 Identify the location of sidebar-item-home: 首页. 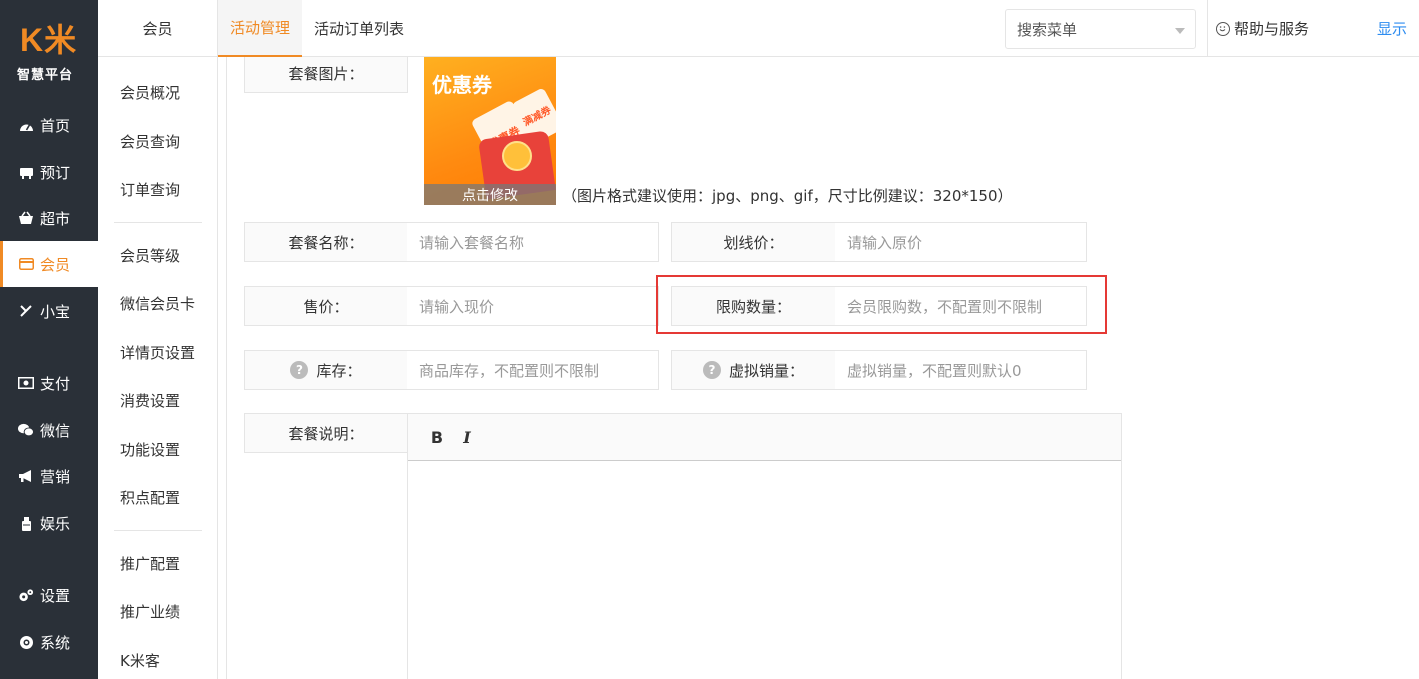
(49, 125).